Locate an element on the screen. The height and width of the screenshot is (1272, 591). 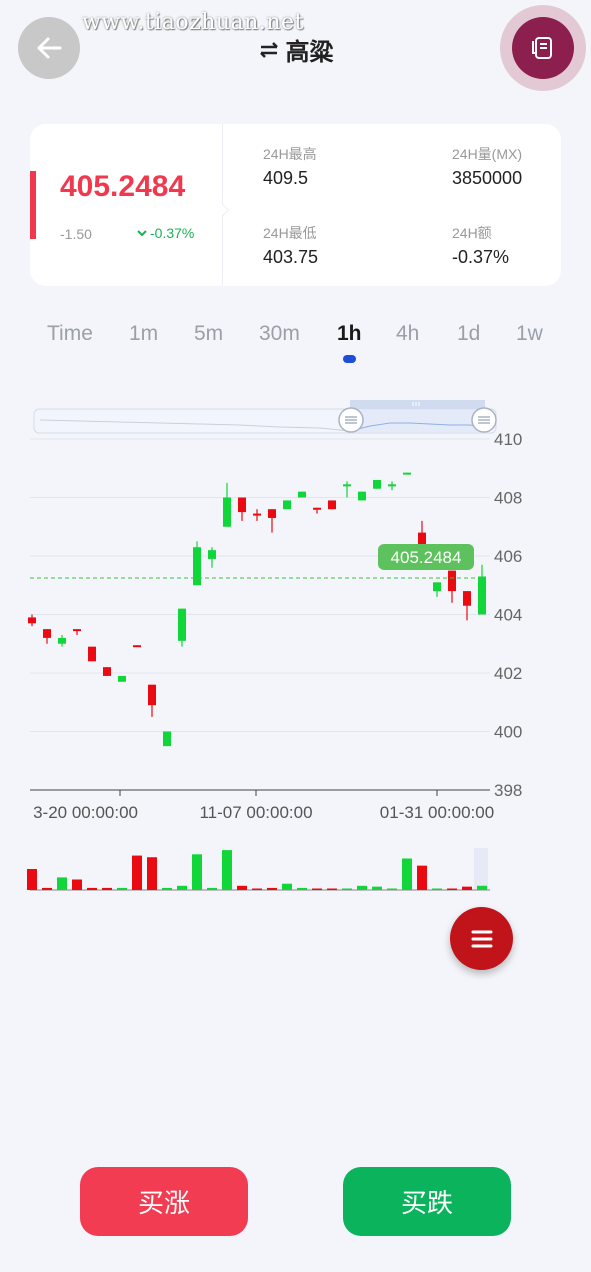
y-tick-label: 402 is located at coordinates (508, 673).